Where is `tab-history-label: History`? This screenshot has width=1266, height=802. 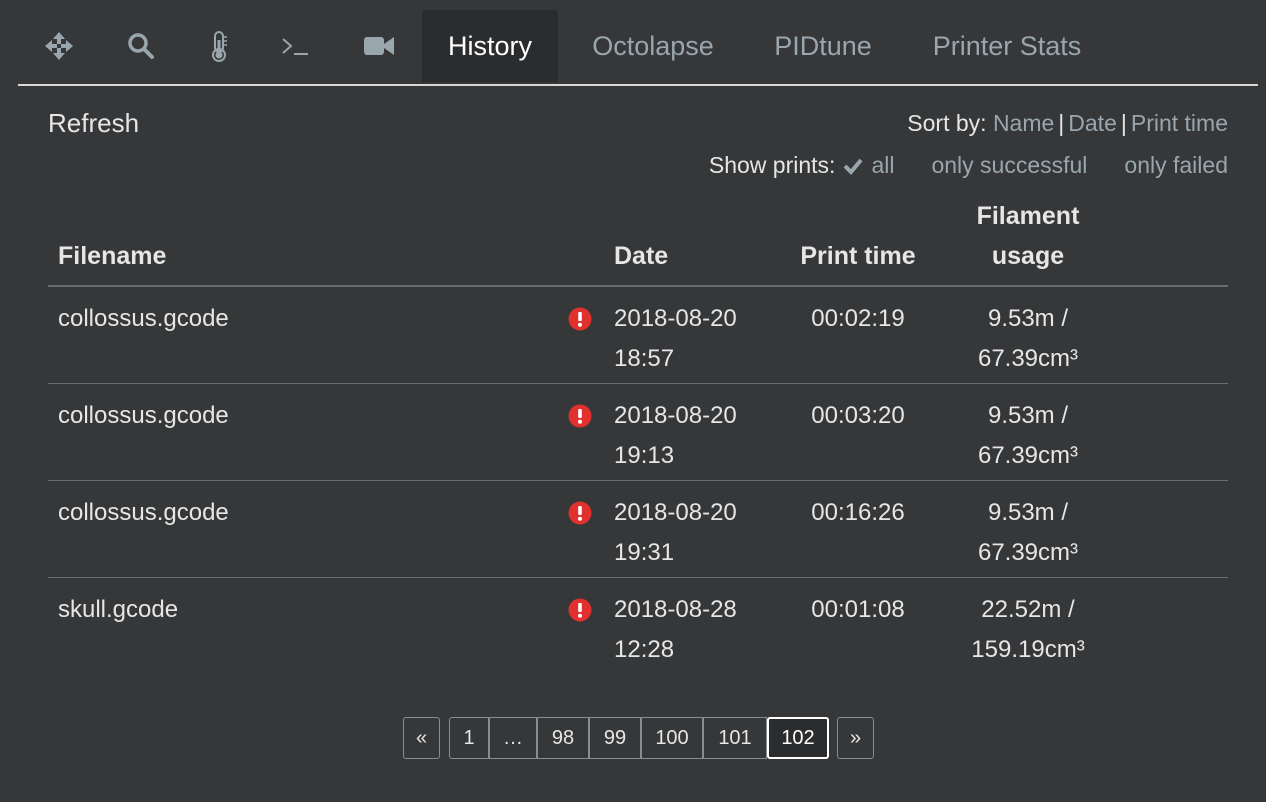 tab-history-label: History is located at coordinates (489, 45).